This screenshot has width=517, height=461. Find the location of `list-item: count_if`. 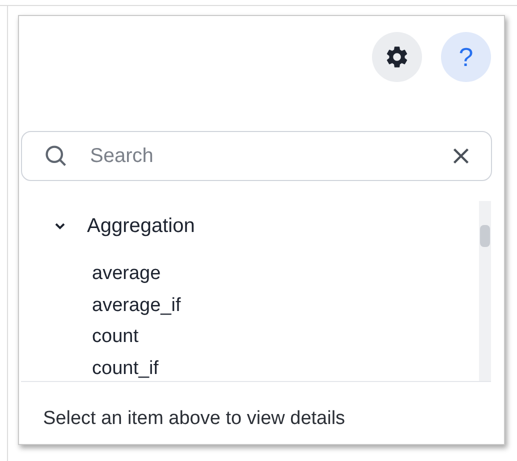

list-item: count_if is located at coordinates (125, 366).